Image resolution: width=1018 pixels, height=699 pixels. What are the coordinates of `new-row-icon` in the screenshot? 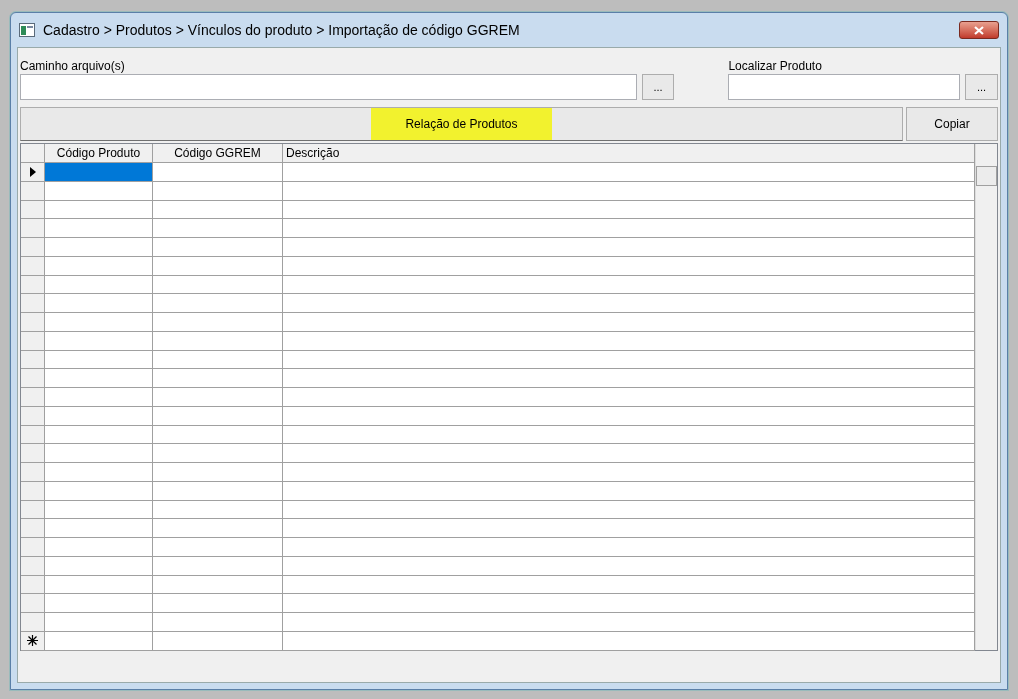 It's located at (32, 641).